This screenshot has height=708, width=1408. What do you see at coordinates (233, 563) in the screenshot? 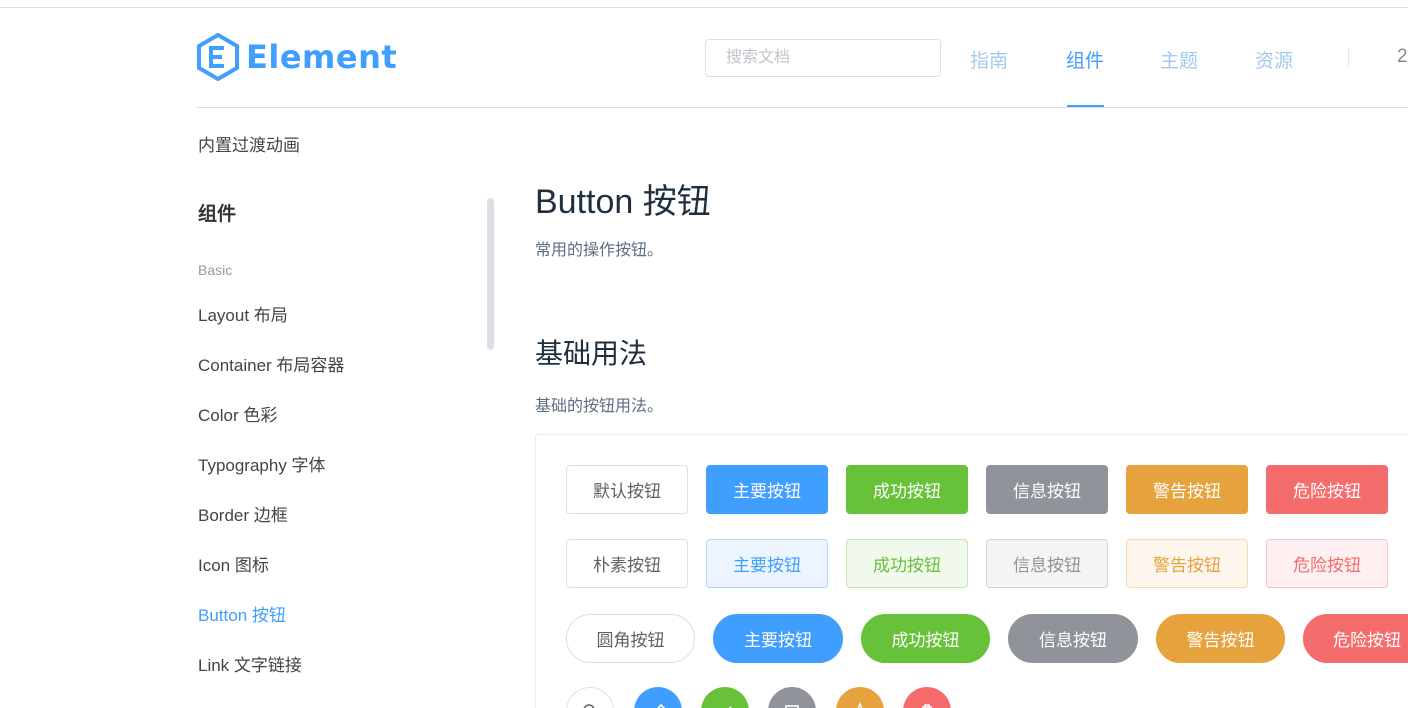
I see `sidebar-item-icon: Icon 图标` at bounding box center [233, 563].